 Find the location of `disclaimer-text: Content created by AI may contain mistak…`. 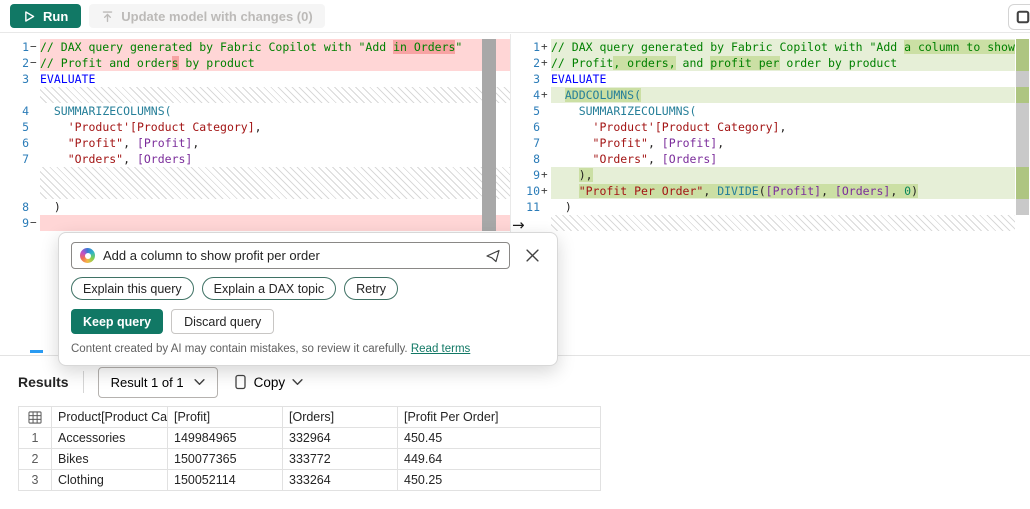

disclaimer-text: Content created by AI may contain mistak… is located at coordinates (239, 349).